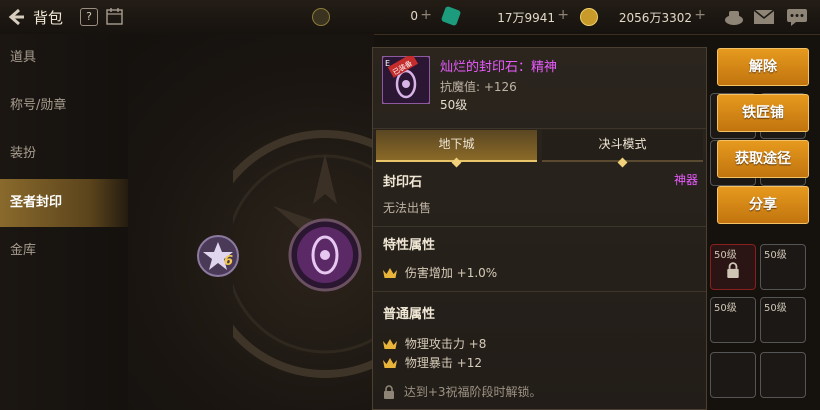  What do you see at coordinates (622, 162) in the screenshot?
I see `tab-pvp-diamond-icon` at bounding box center [622, 162].